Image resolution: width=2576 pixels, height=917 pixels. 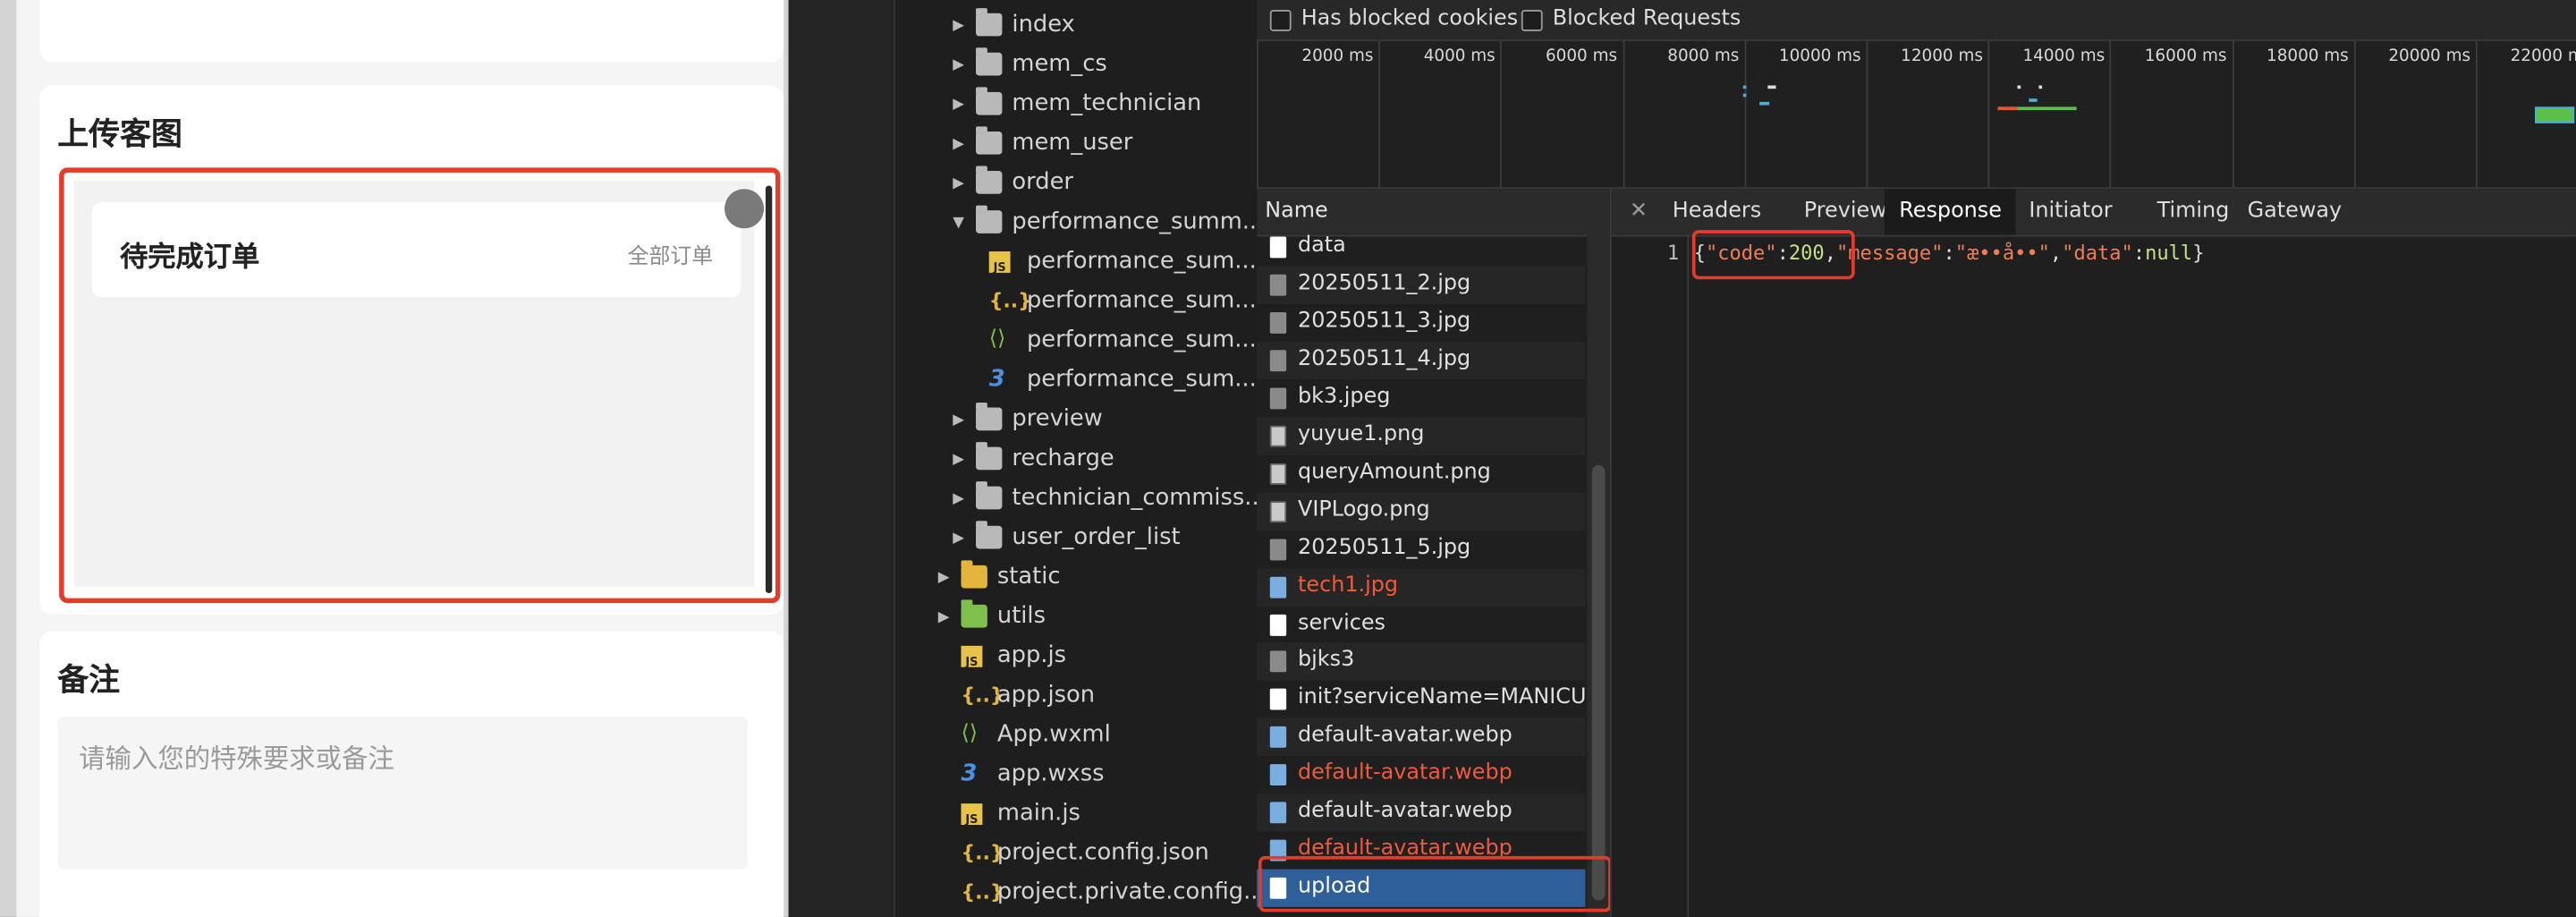 What do you see at coordinates (2193, 211) in the screenshot?
I see `tab-timing: Timing` at bounding box center [2193, 211].